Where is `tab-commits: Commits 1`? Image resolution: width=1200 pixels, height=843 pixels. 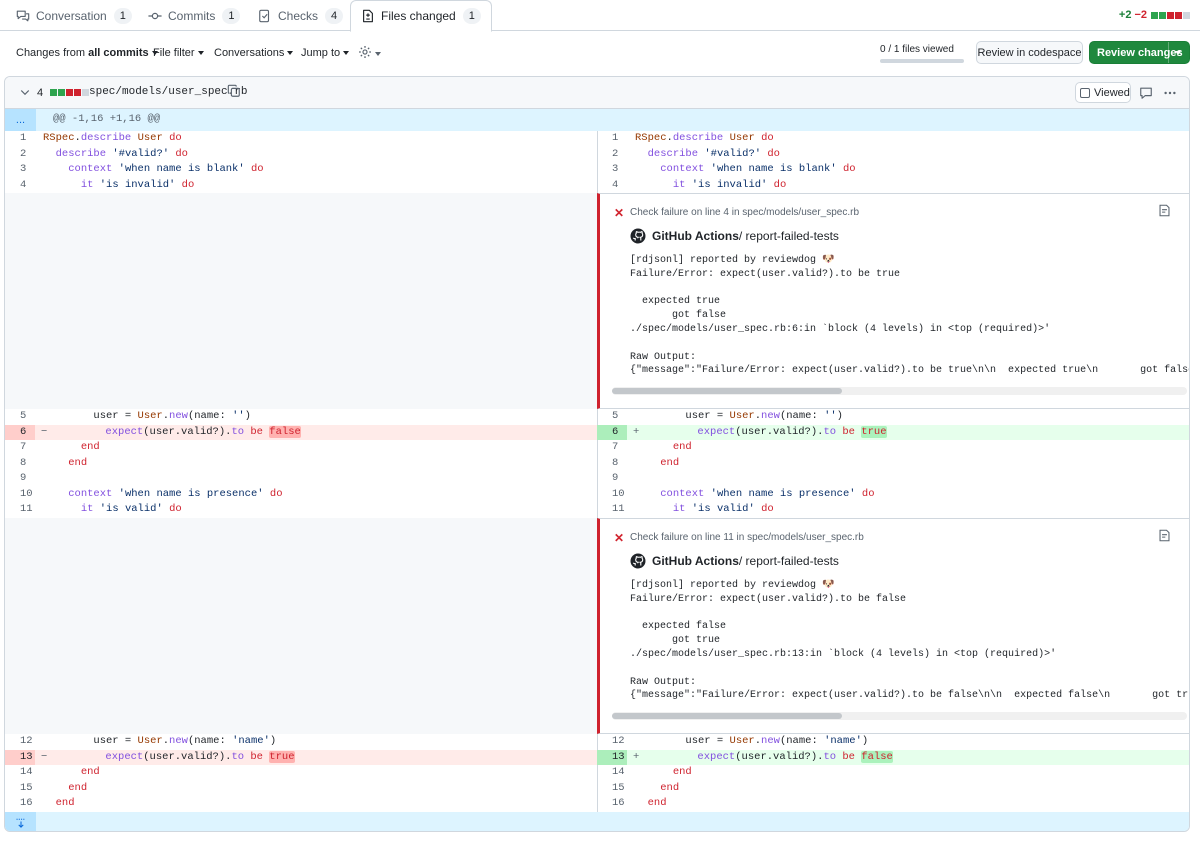
tab-commits: Commits 1 is located at coordinates (194, 15).